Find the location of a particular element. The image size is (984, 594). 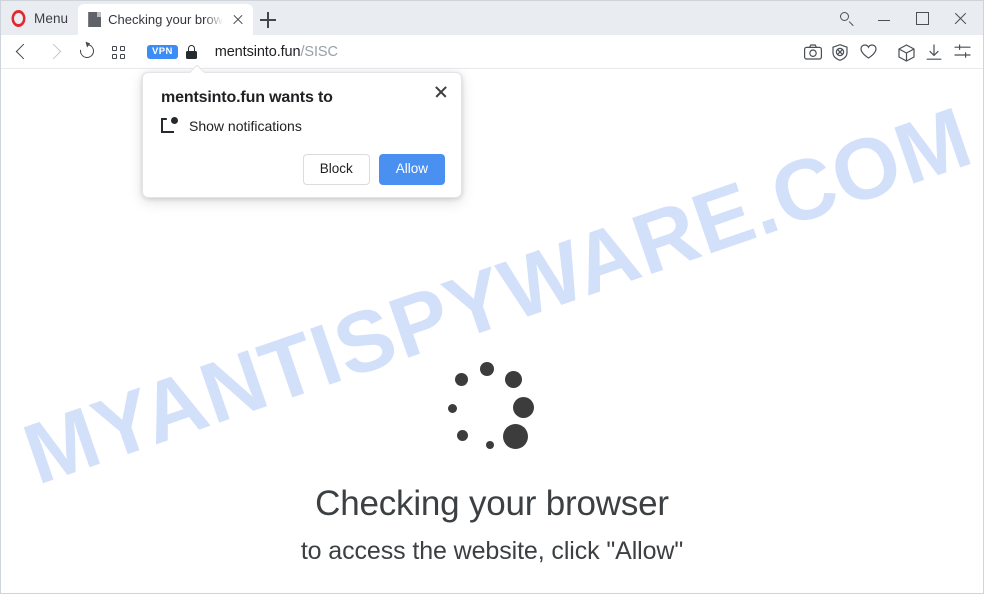

cube-icon is located at coordinates (907, 52).